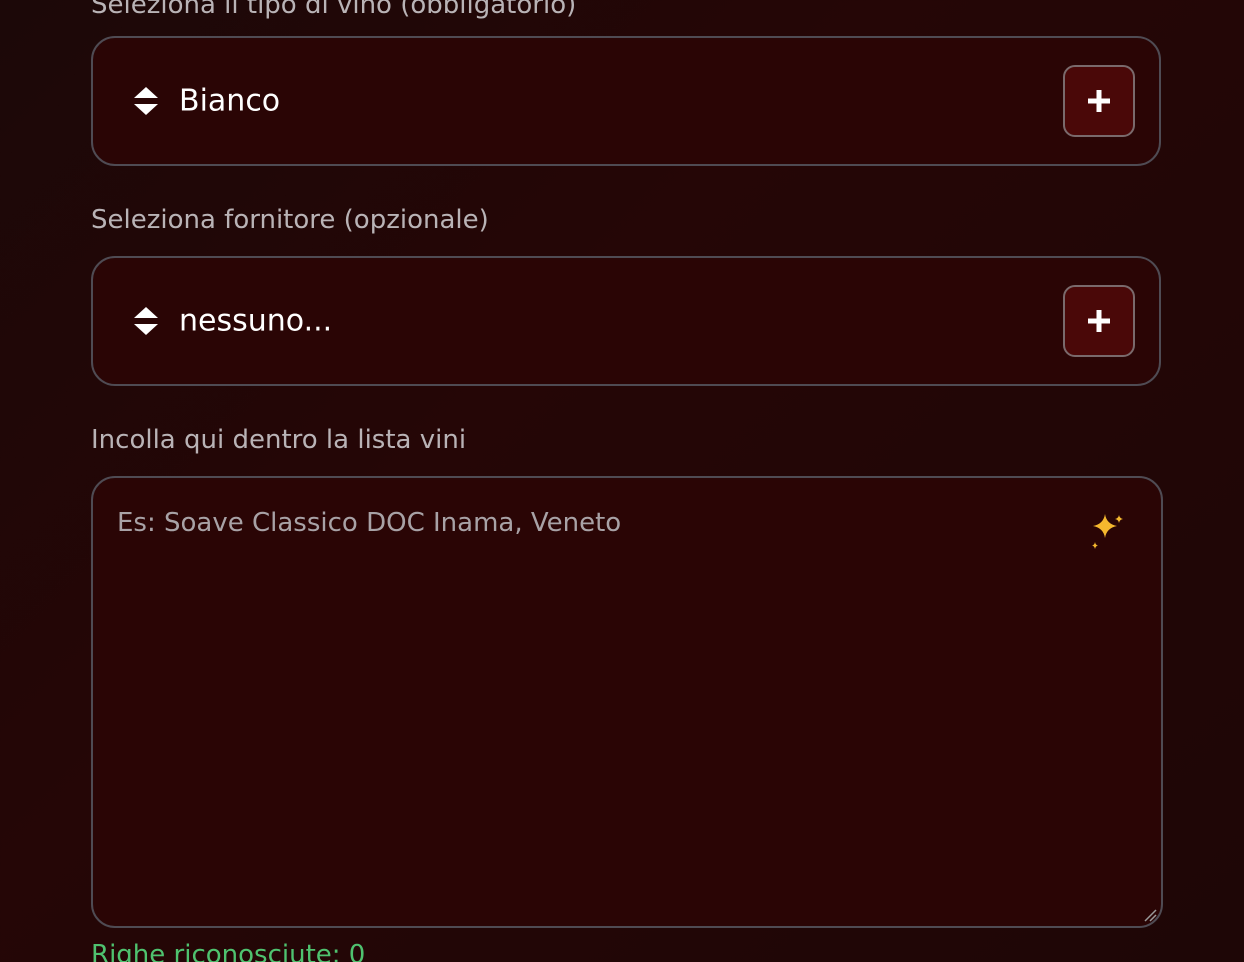 This screenshot has width=1244, height=962. I want to click on wine-type-select: Bianco, so click(626, 101).